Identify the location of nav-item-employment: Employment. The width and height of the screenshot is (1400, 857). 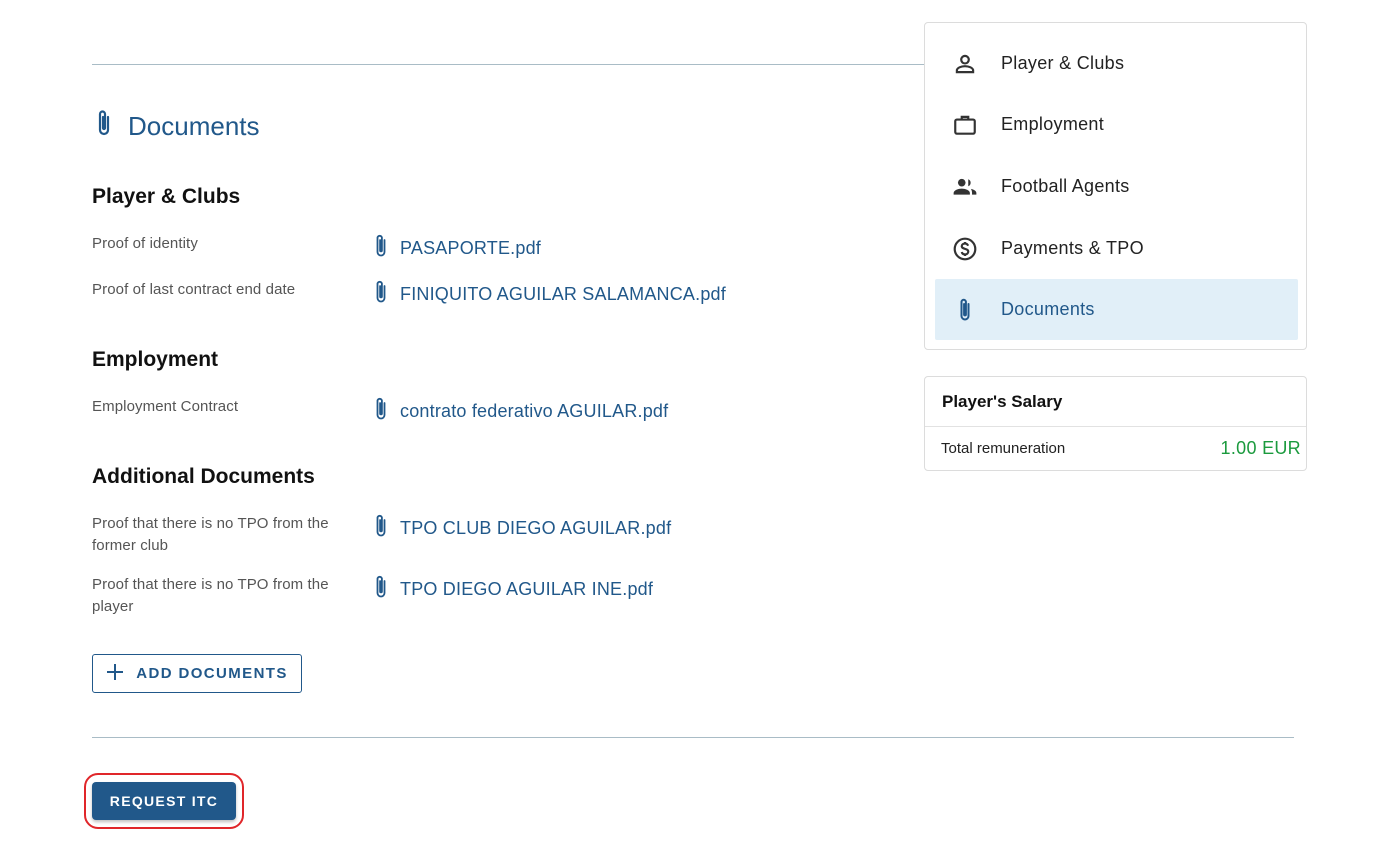
(1116, 124).